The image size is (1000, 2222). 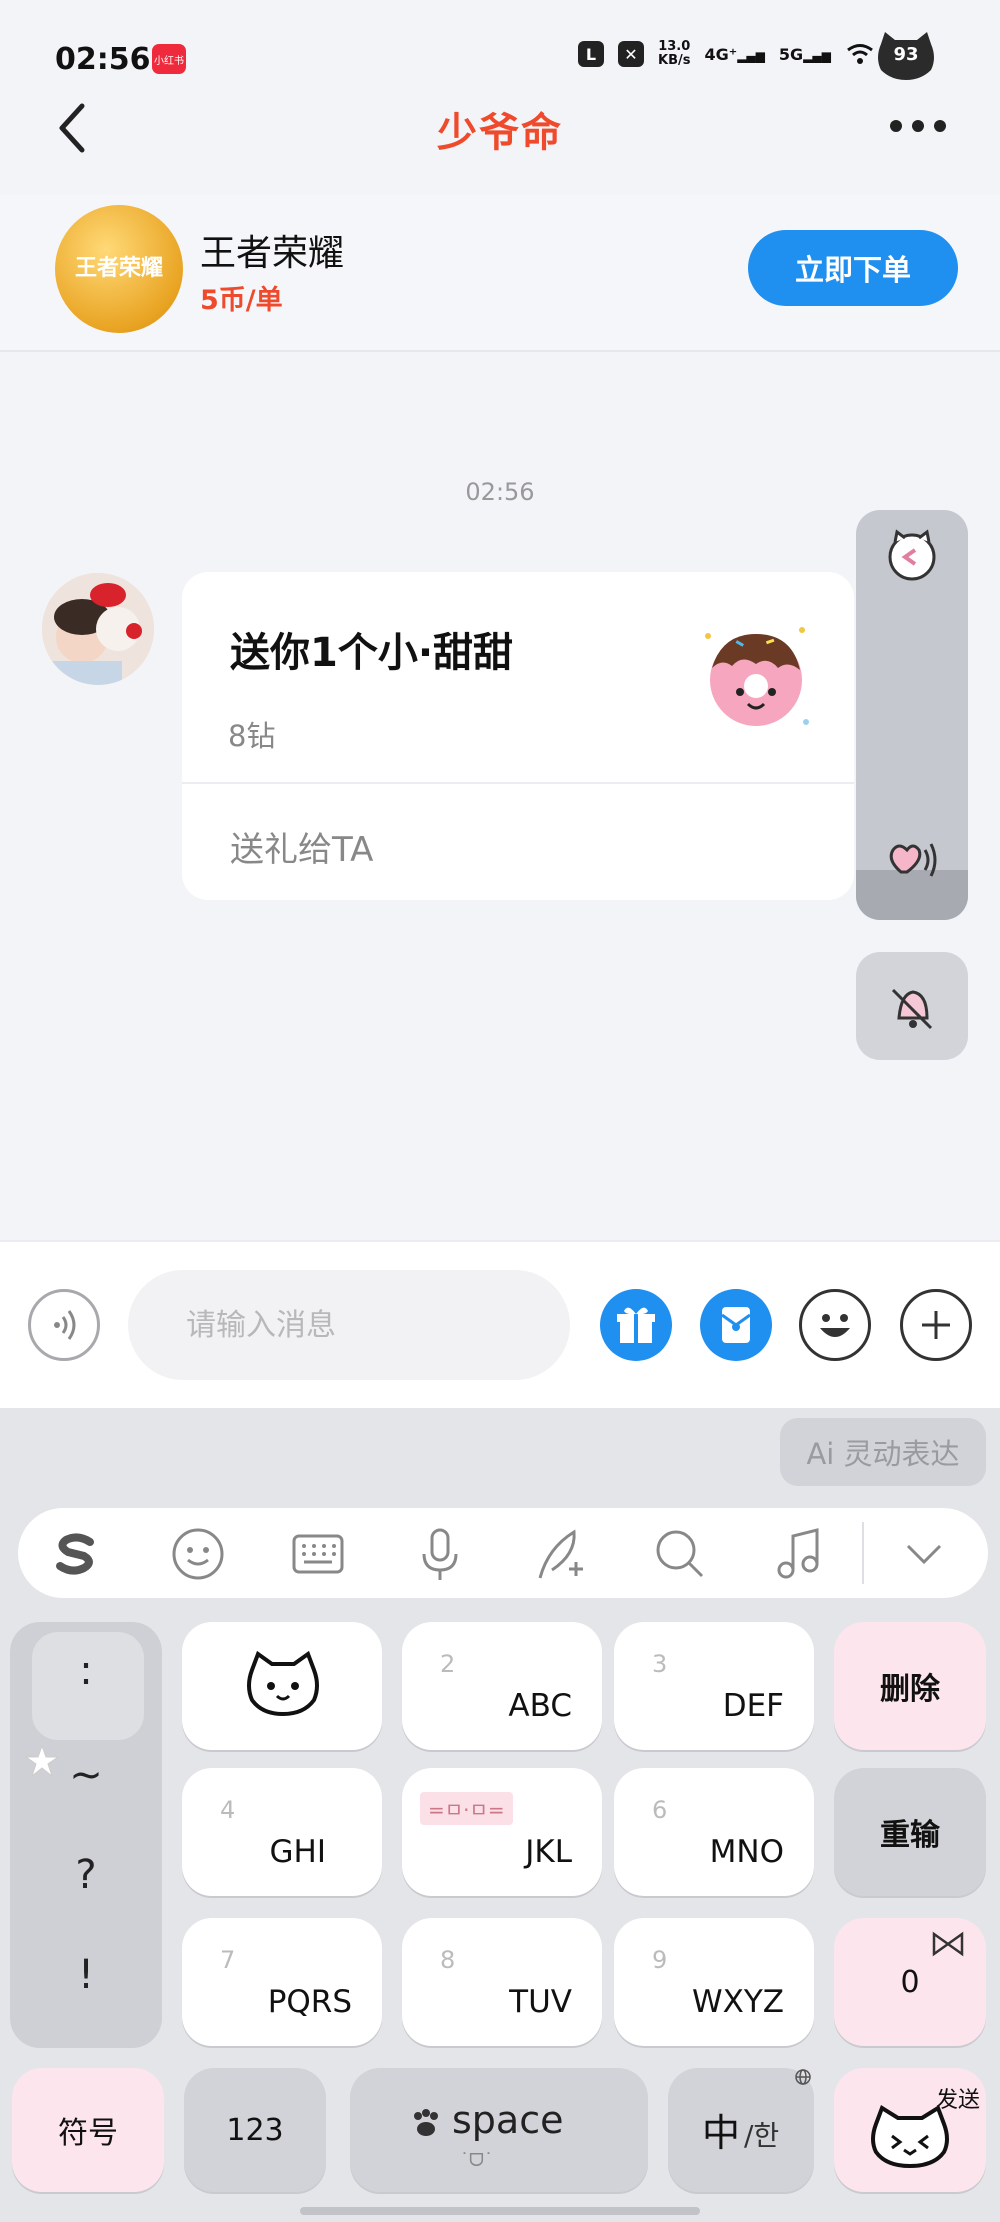 I want to click on key-9-wxyz: 9 WXYZ, so click(x=714, y=1982).